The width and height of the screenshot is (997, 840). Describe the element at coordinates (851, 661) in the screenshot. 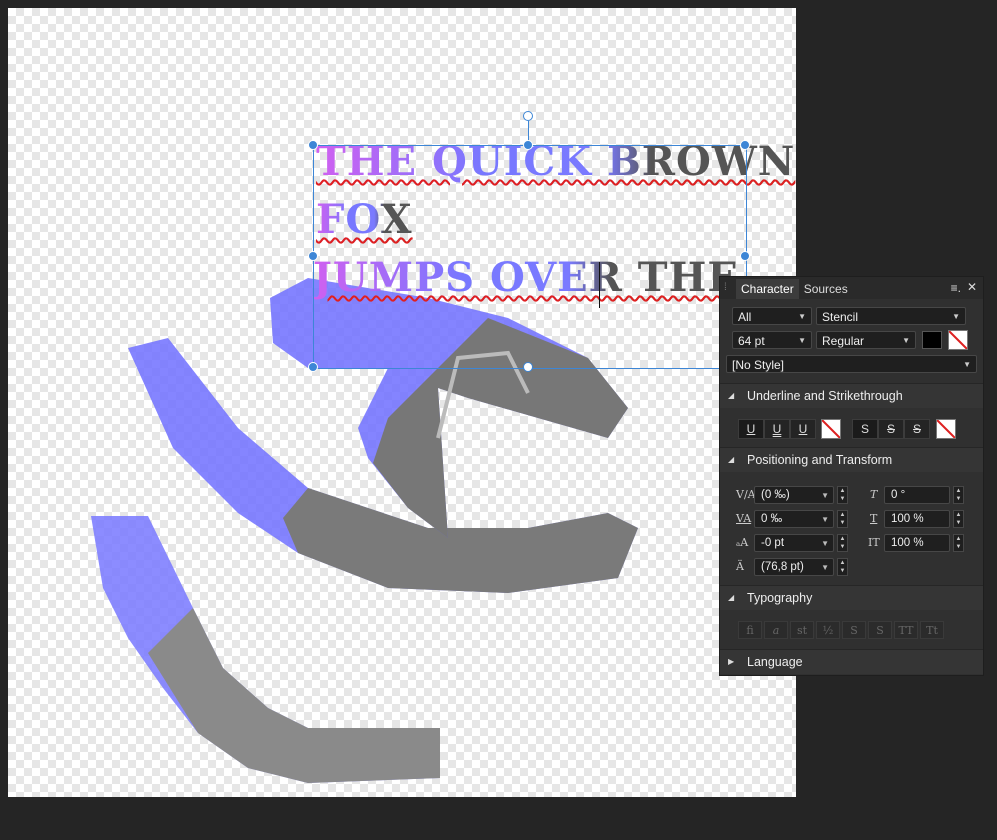

I see `section-language-header: ▶ Language` at that location.